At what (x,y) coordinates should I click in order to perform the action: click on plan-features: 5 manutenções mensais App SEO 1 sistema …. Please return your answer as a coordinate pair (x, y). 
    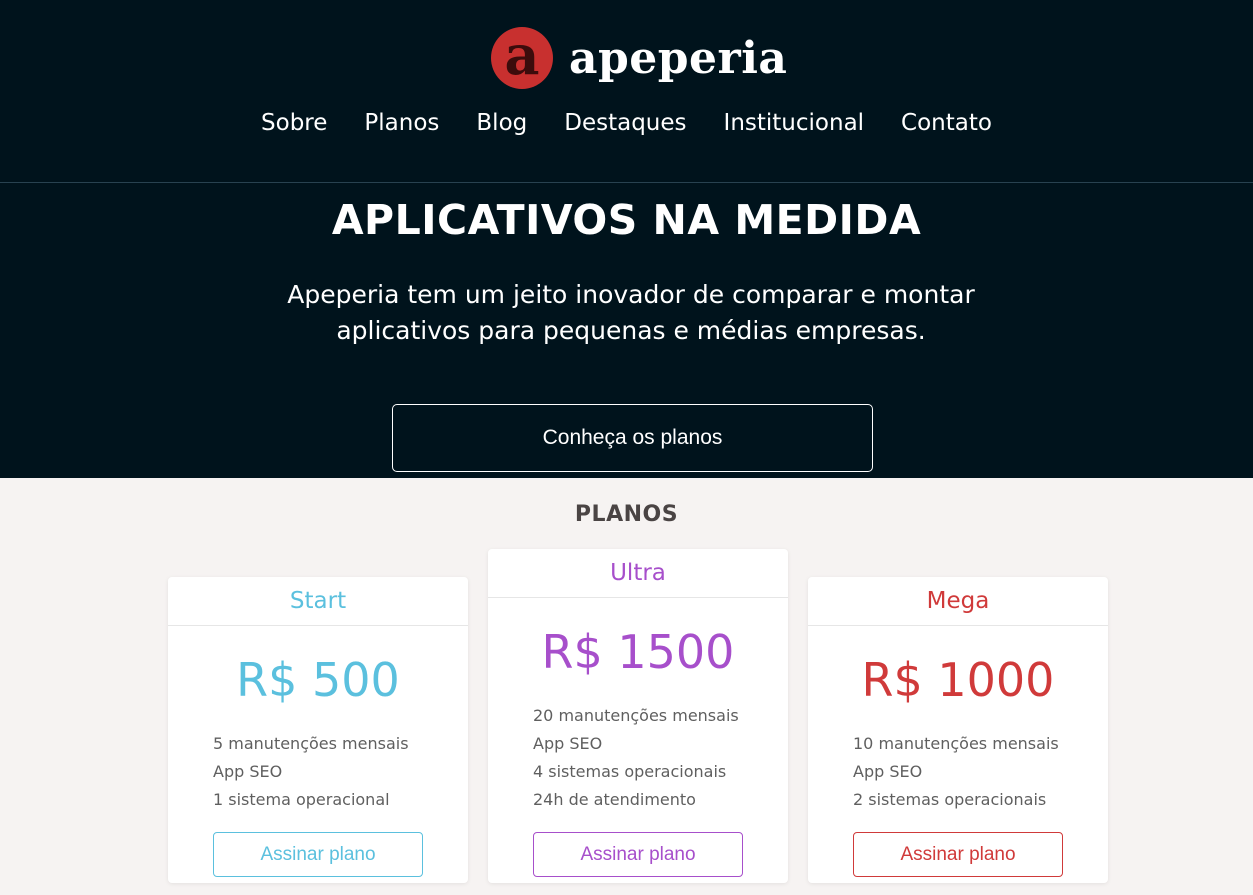
    Looking at the image, I should click on (318, 772).